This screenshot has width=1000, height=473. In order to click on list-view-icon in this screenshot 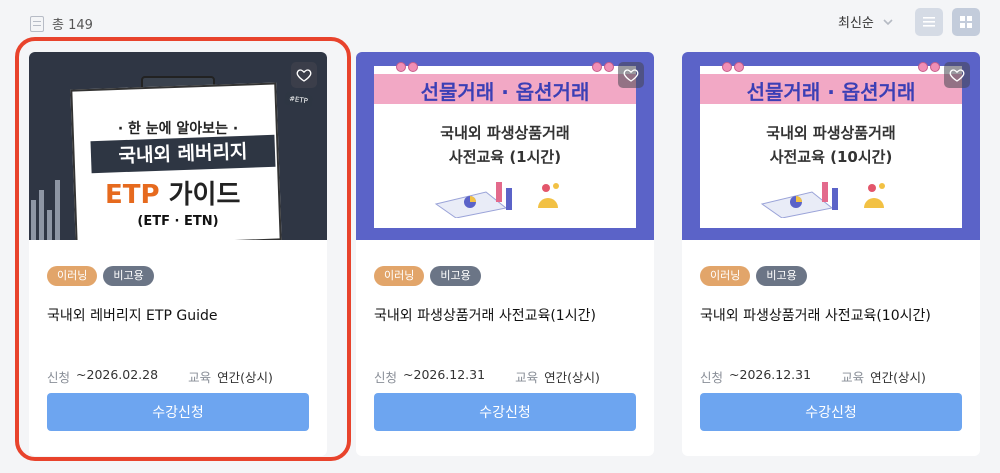, I will do `click(929, 22)`.